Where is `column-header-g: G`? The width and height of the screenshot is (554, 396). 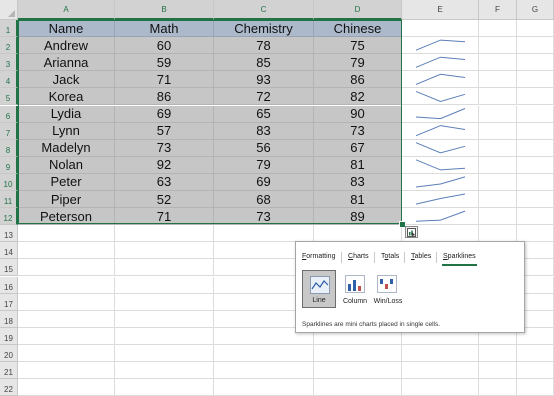 column-header-g: G is located at coordinates (535, 10).